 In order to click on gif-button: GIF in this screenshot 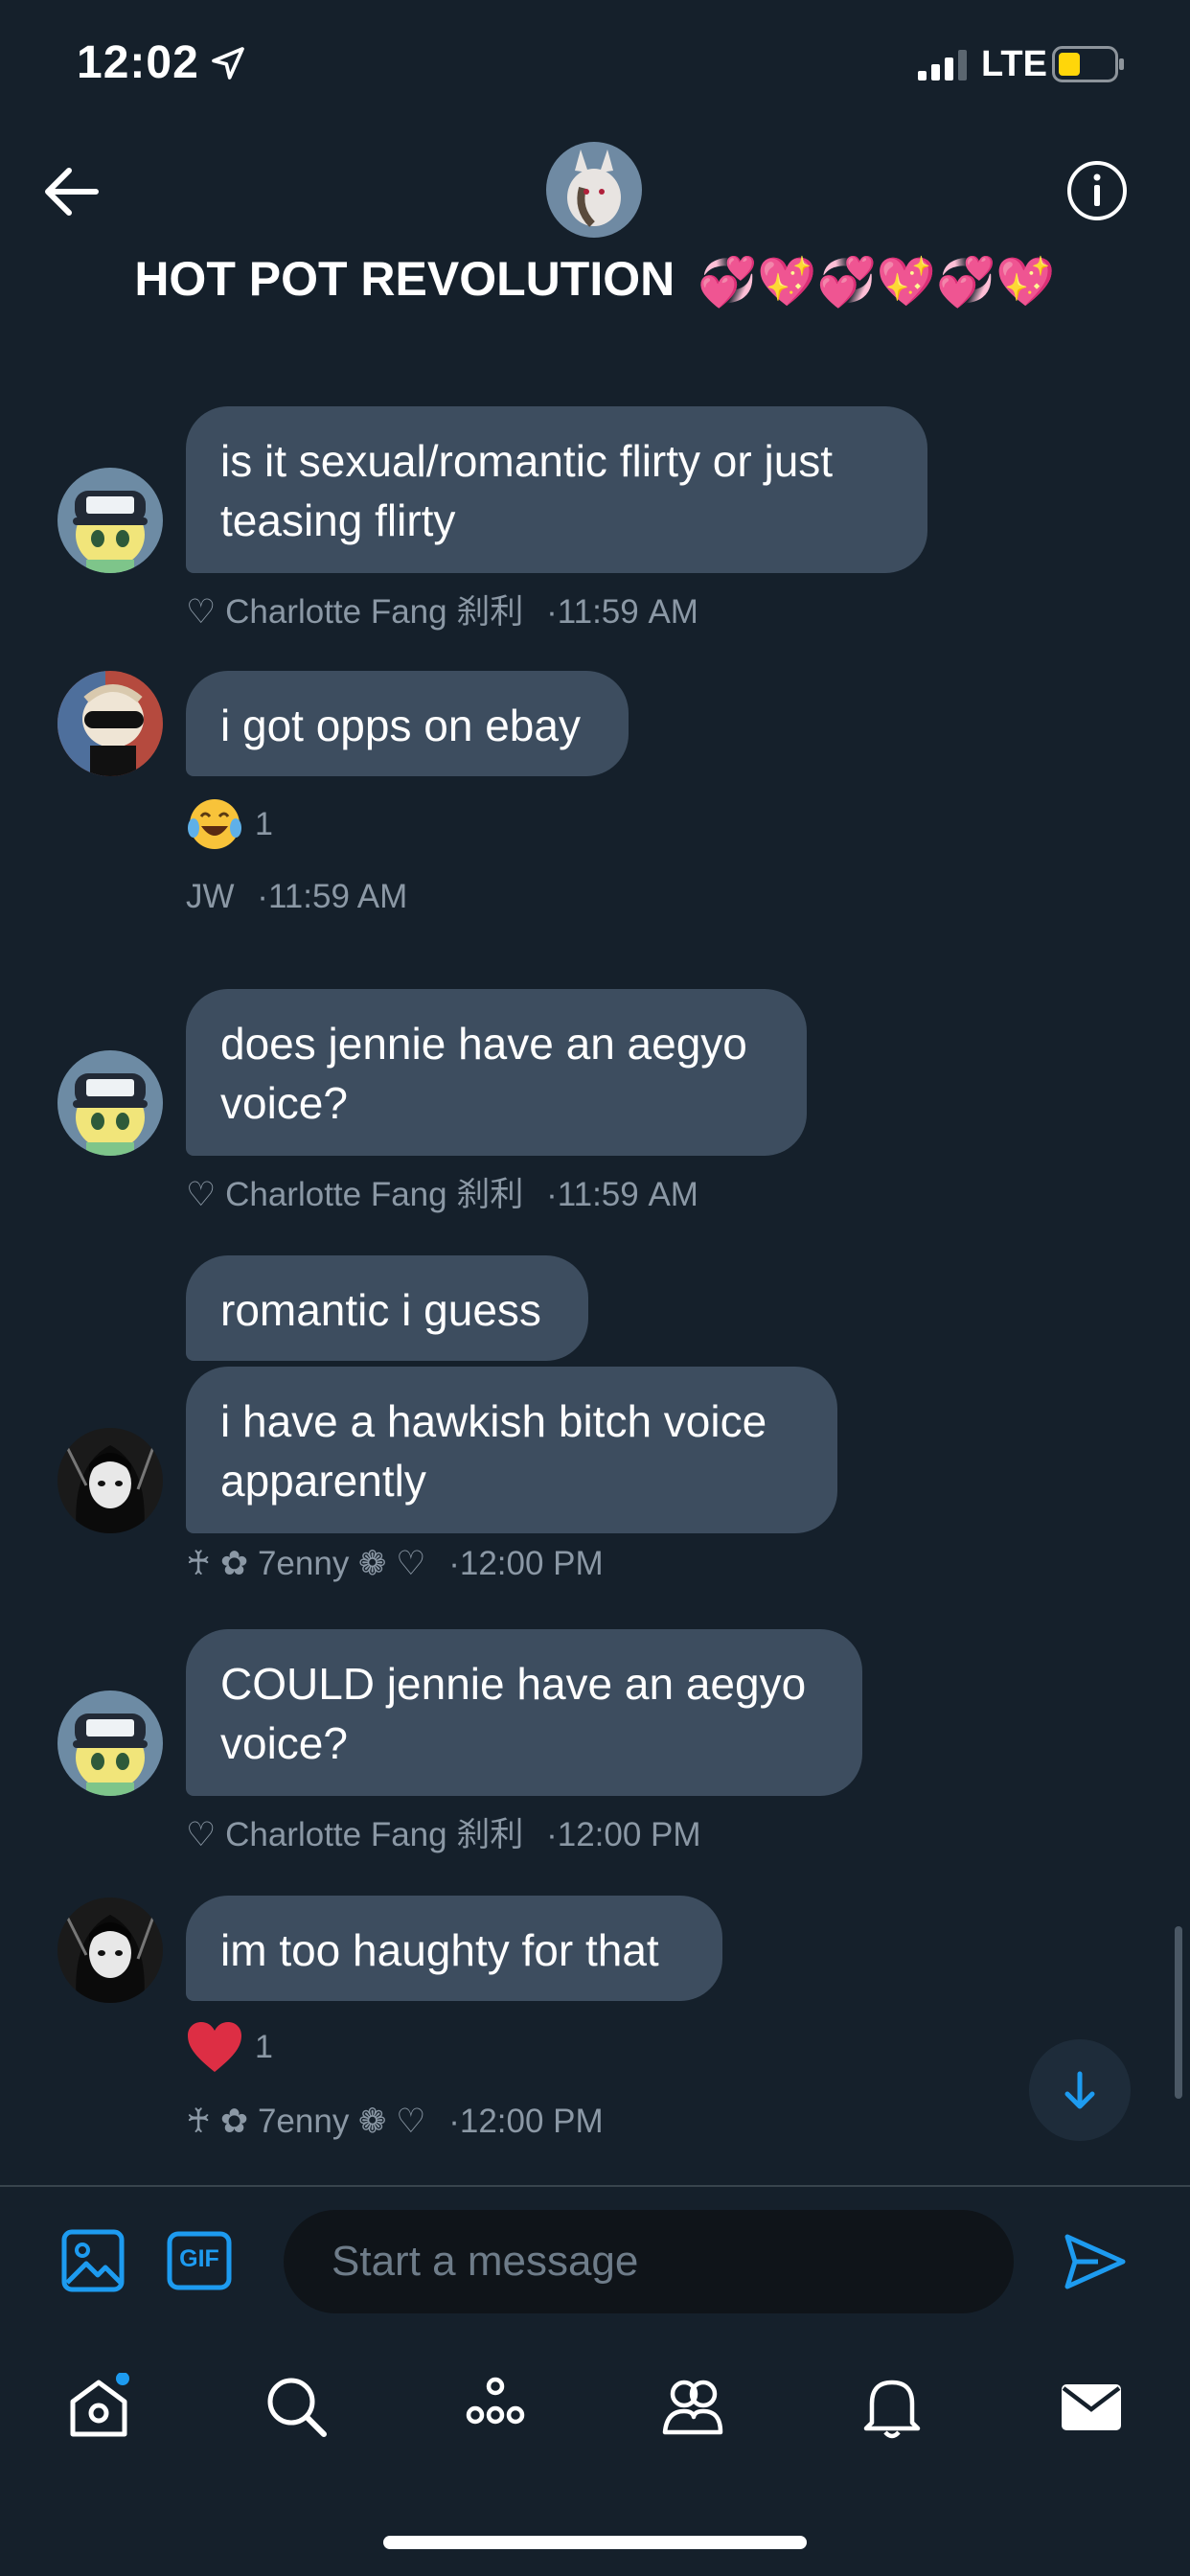, I will do `click(199, 2260)`.